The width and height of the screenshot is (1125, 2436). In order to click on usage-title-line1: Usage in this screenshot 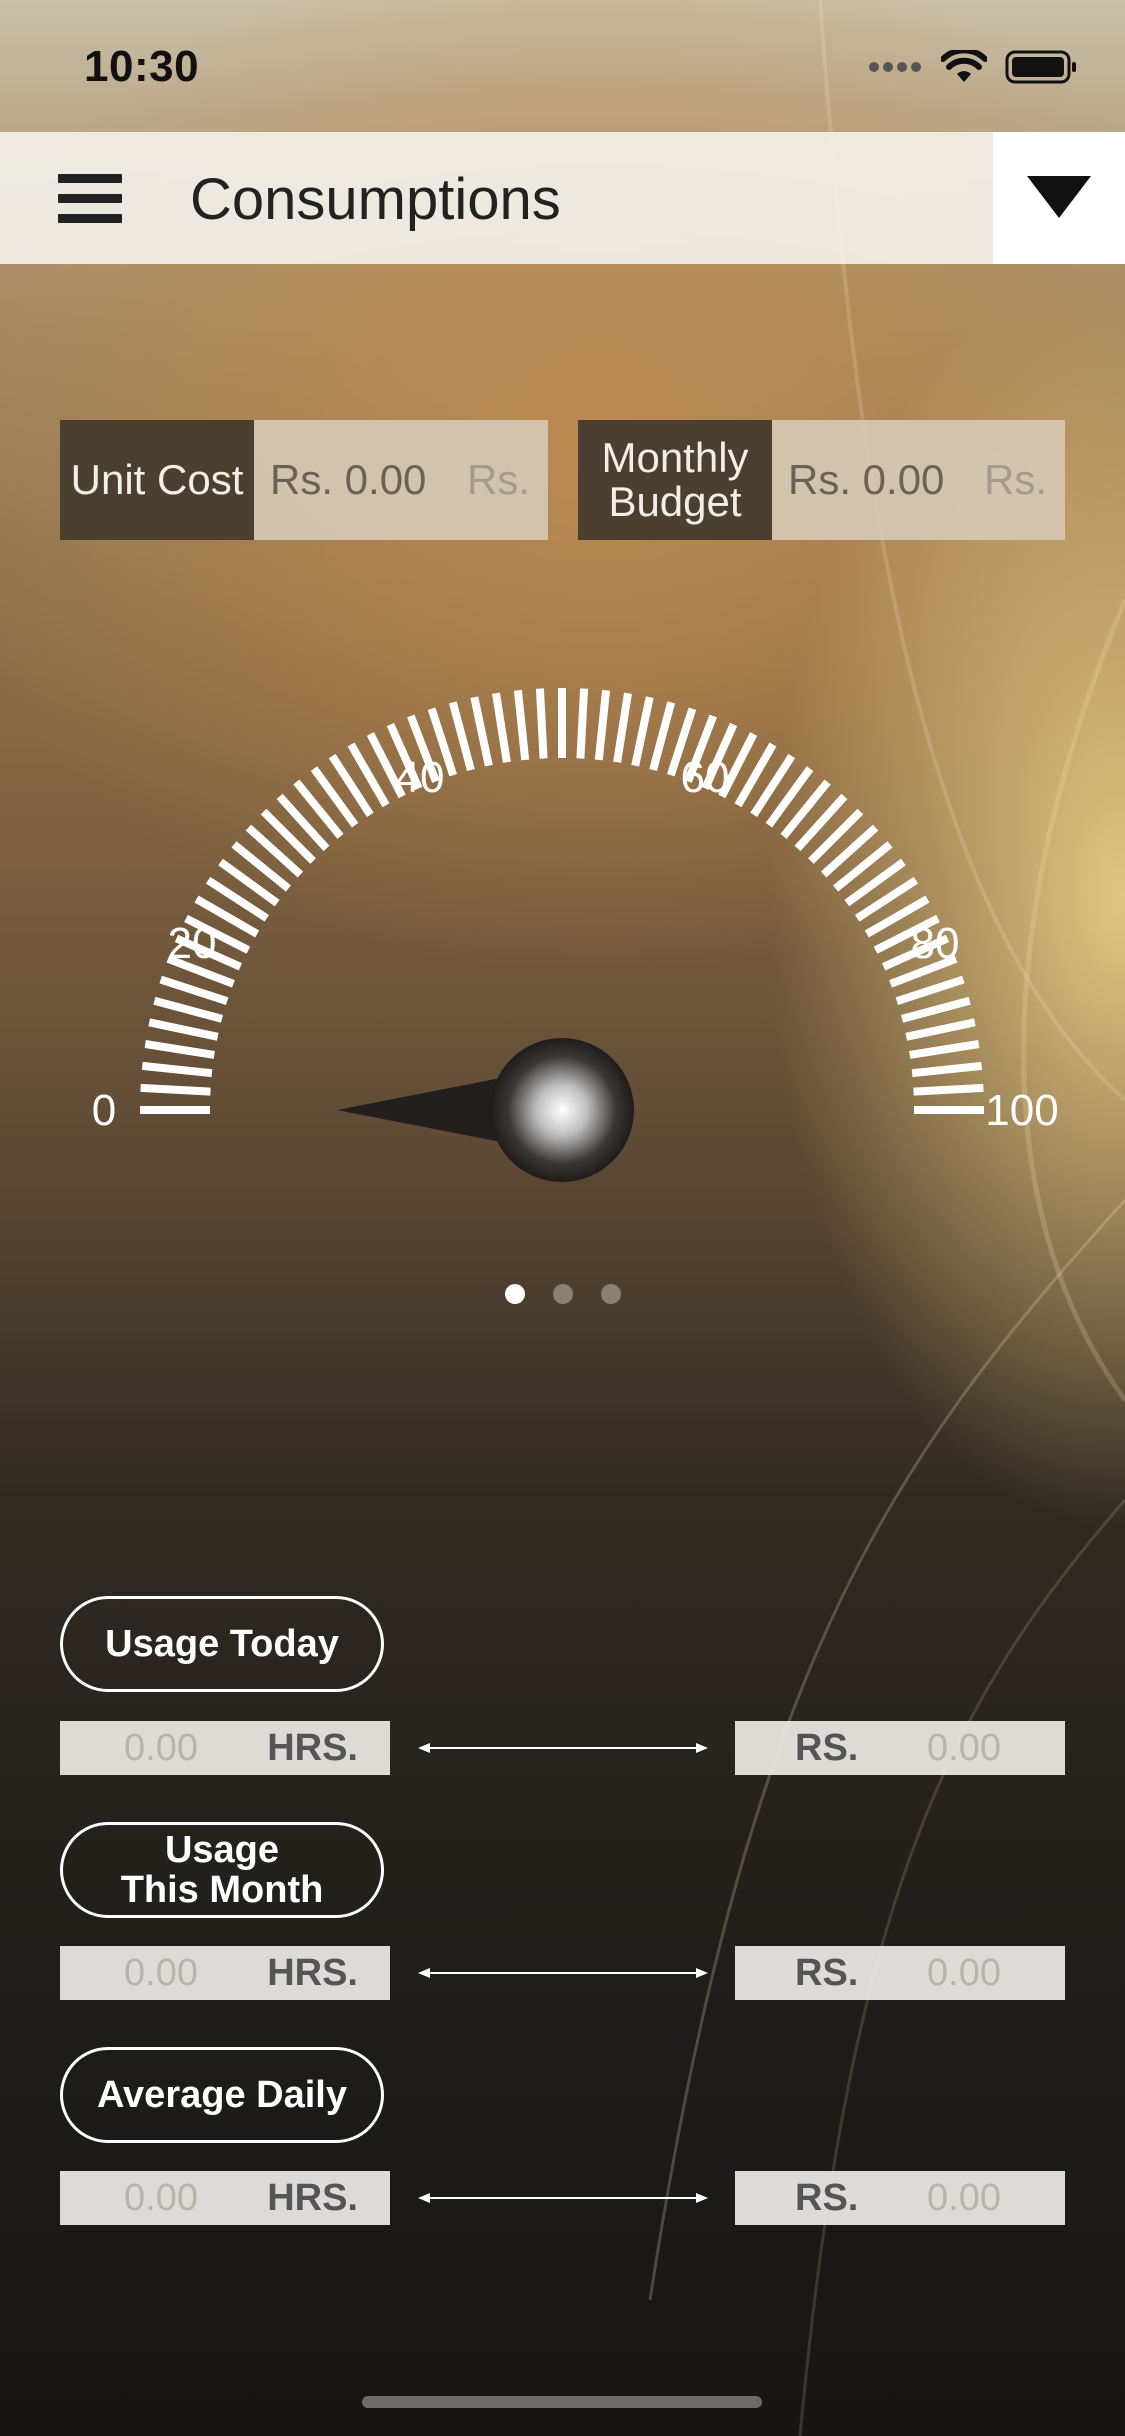, I will do `click(222, 1850)`.